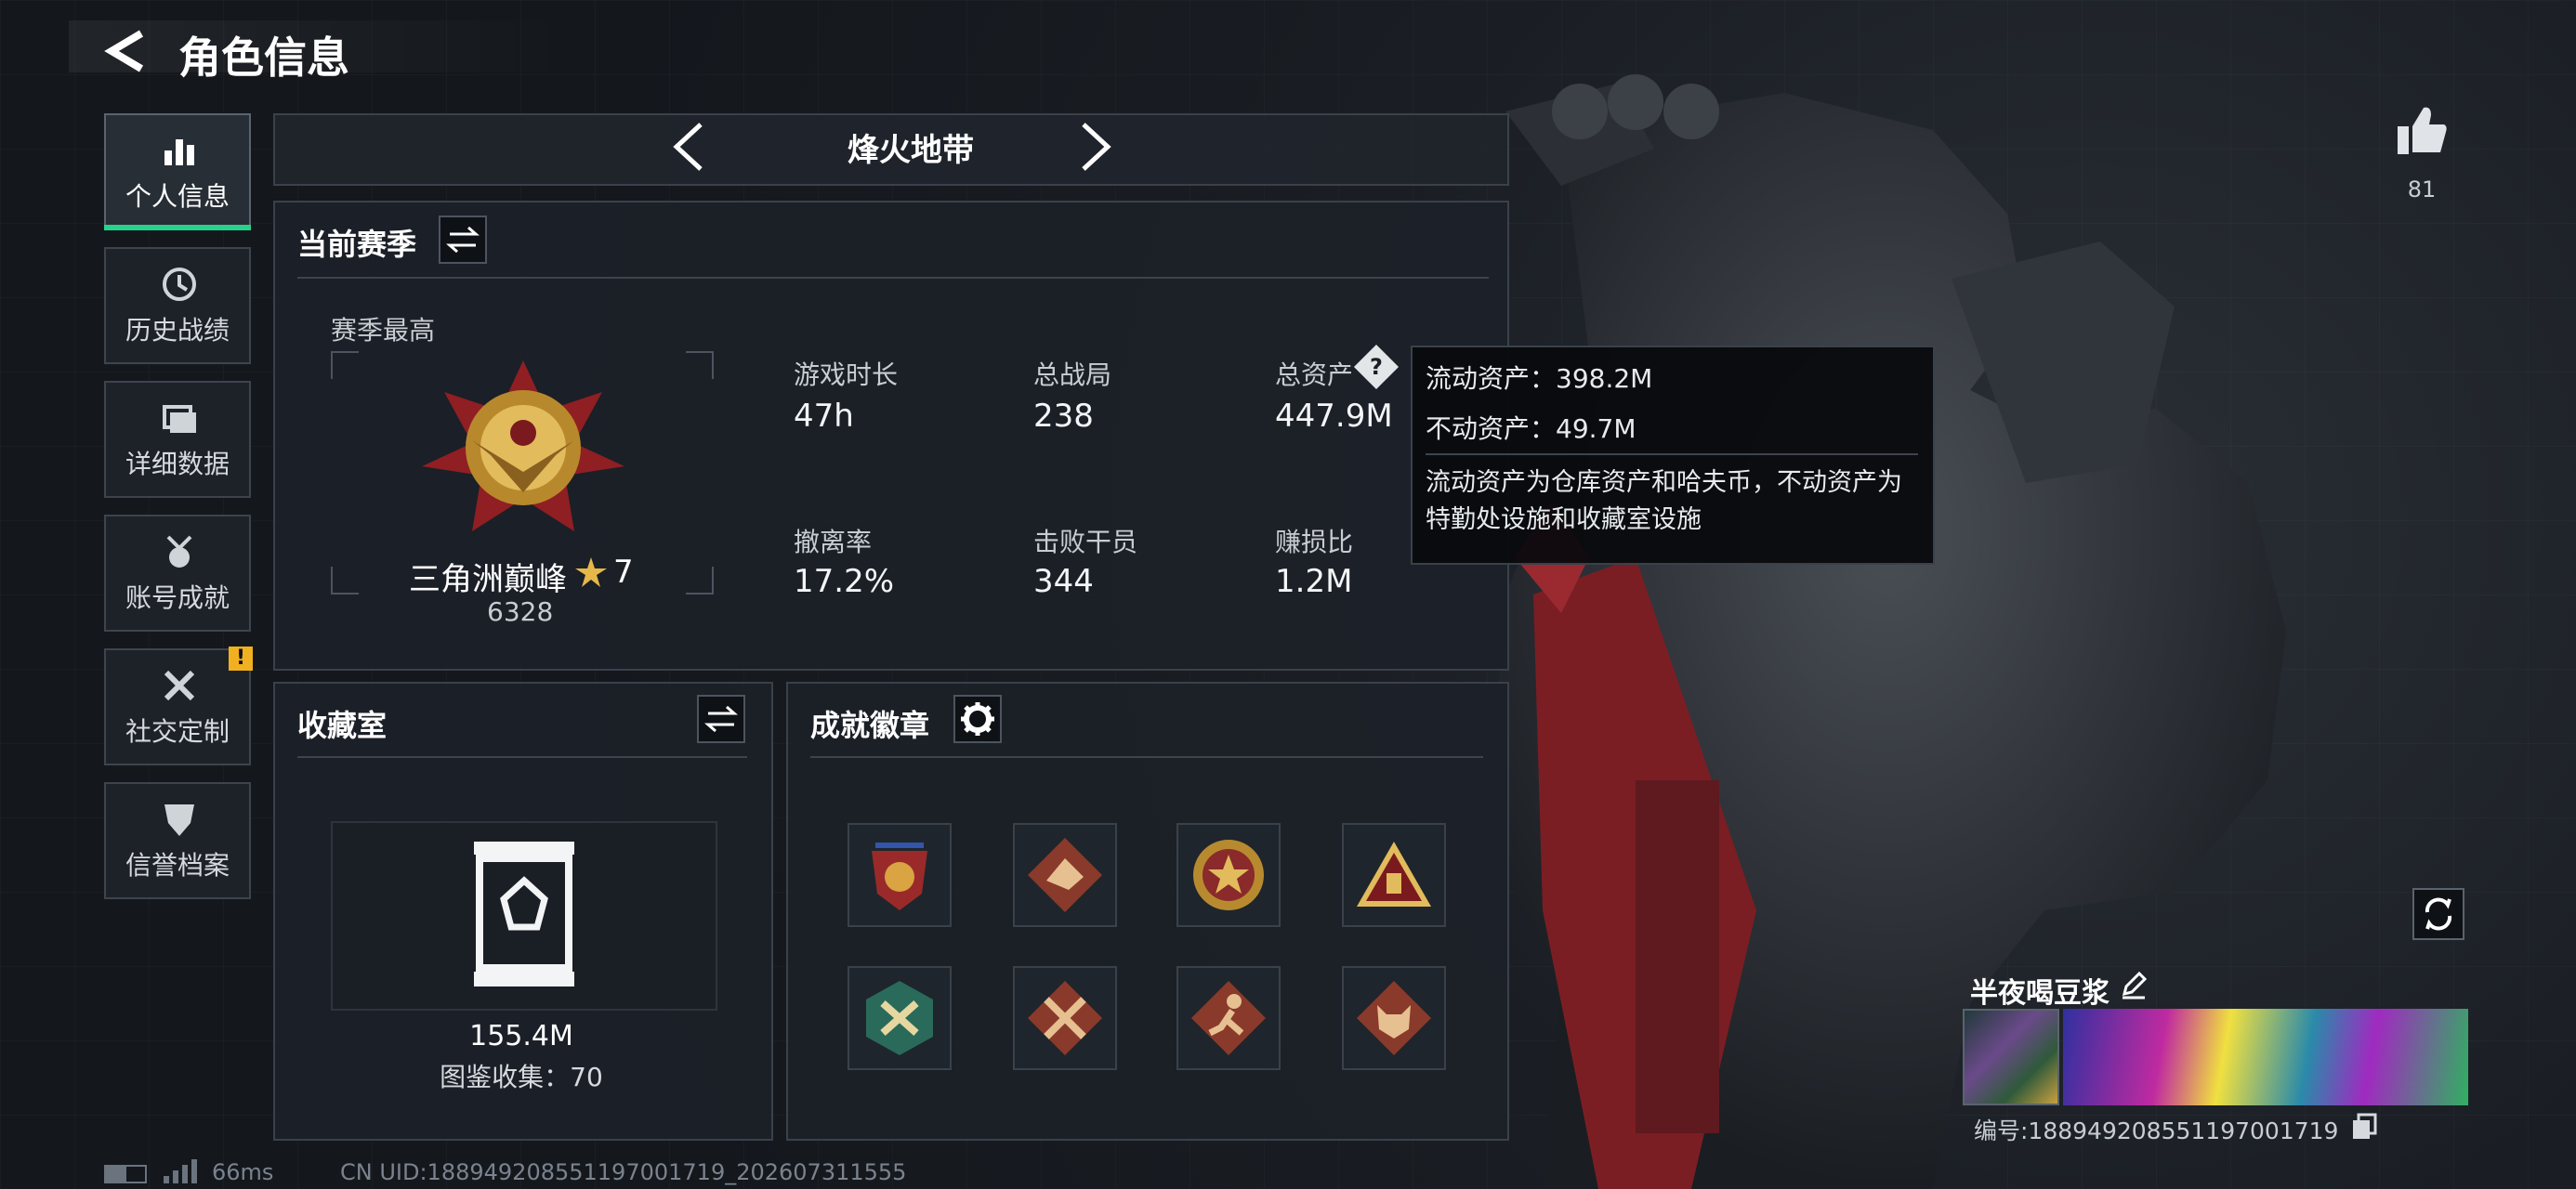 Image resolution: width=2576 pixels, height=1189 pixels. I want to click on tooltip-fixed-assets: 不动资产：49.7M, so click(1531, 429).